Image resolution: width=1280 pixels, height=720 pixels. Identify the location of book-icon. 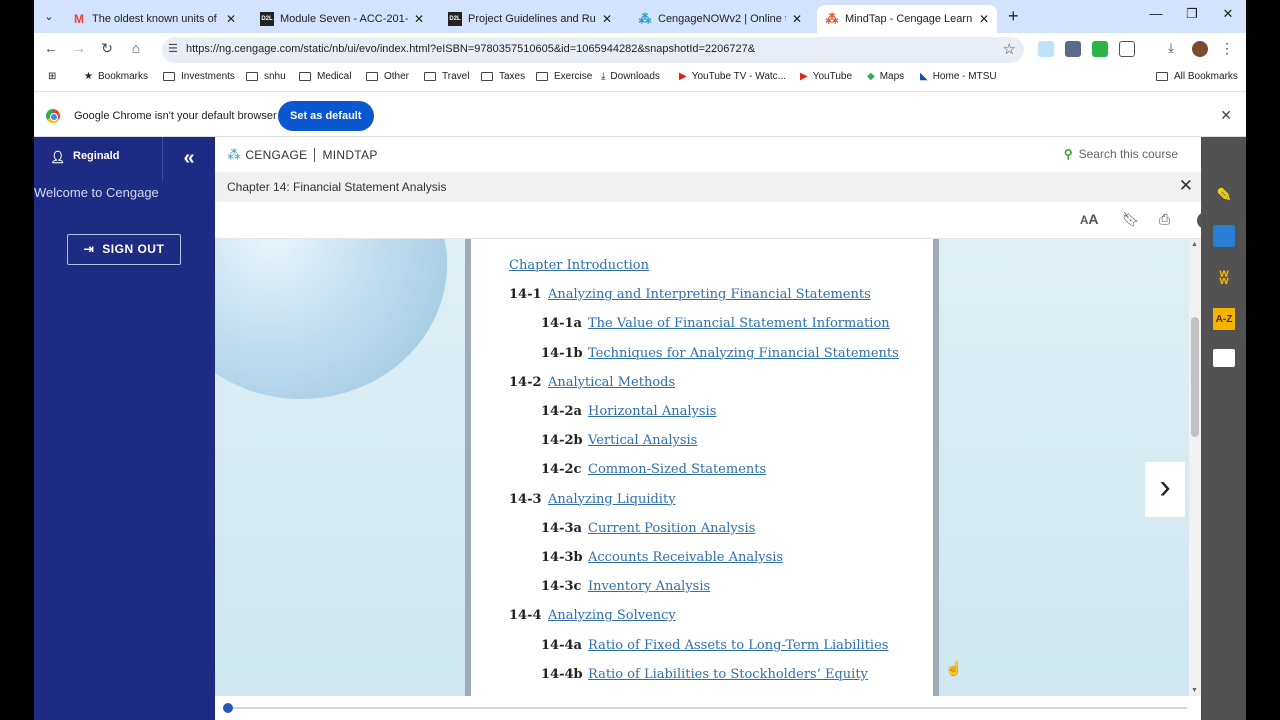
(1224, 236).